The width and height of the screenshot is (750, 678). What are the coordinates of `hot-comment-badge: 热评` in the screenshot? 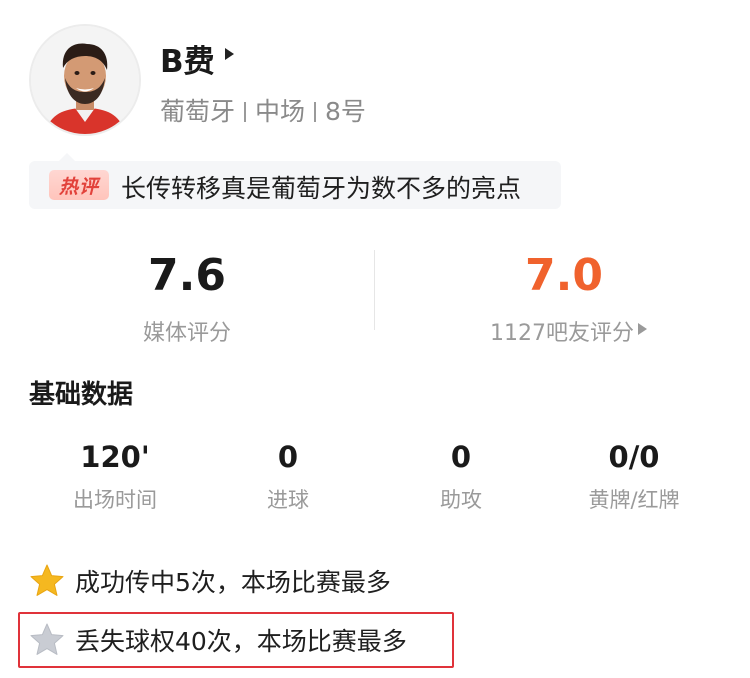 It's located at (79, 185).